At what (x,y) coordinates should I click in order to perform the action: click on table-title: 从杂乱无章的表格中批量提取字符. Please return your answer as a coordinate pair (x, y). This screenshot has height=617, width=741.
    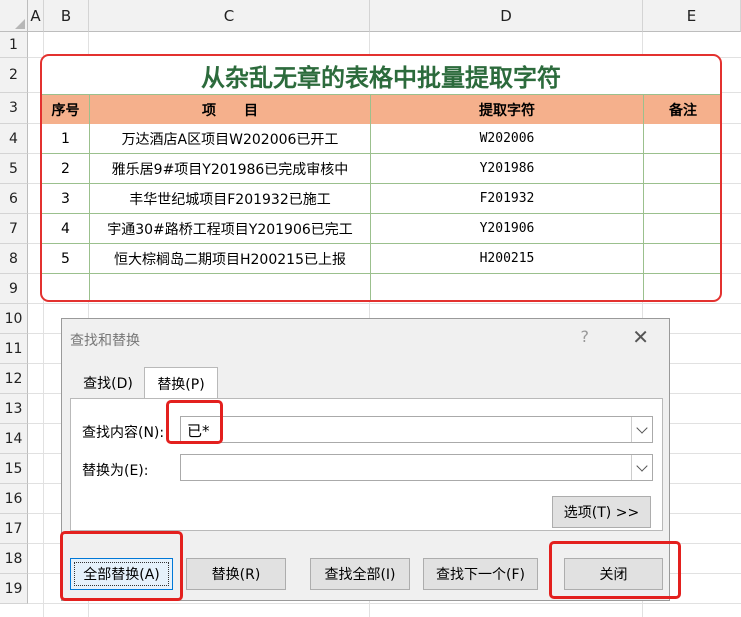
    Looking at the image, I should click on (381, 77).